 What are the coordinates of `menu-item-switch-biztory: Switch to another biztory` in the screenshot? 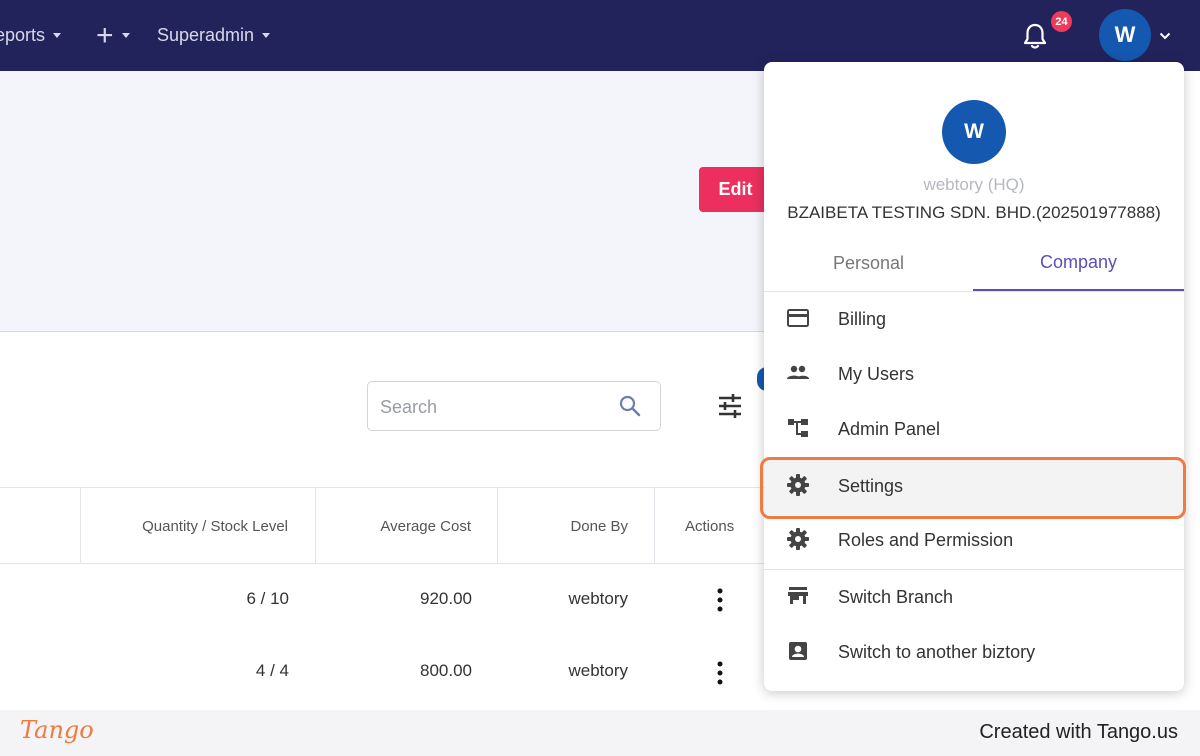 It's located at (974, 653).